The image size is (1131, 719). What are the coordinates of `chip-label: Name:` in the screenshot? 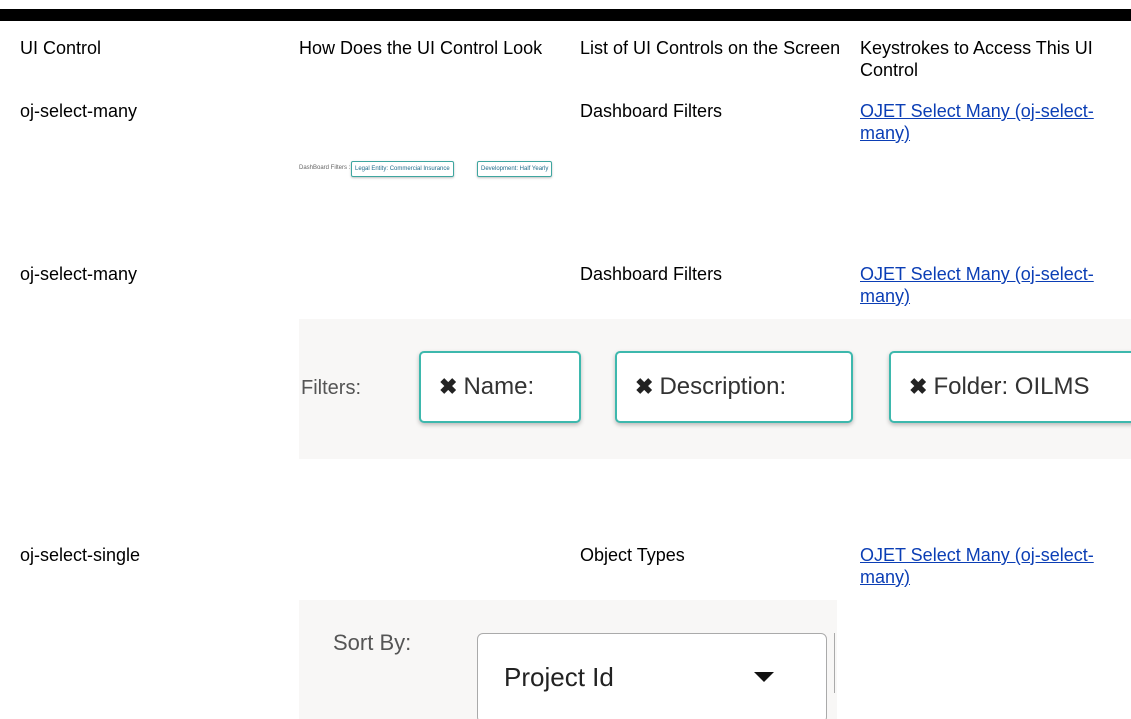 It's located at (499, 386).